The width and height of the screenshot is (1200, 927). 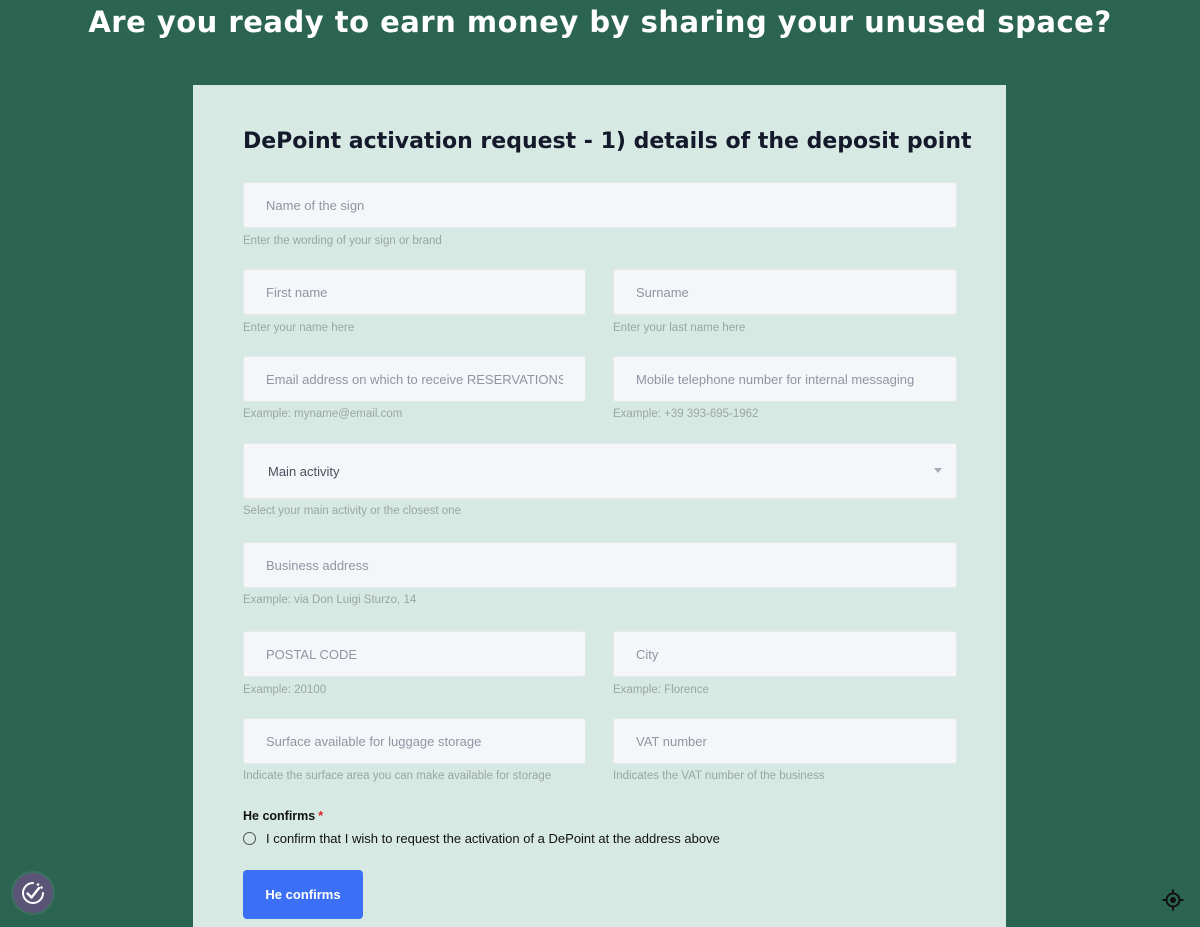 What do you see at coordinates (323, 414) in the screenshot?
I see `email-hint: Example: myname@email.com` at bounding box center [323, 414].